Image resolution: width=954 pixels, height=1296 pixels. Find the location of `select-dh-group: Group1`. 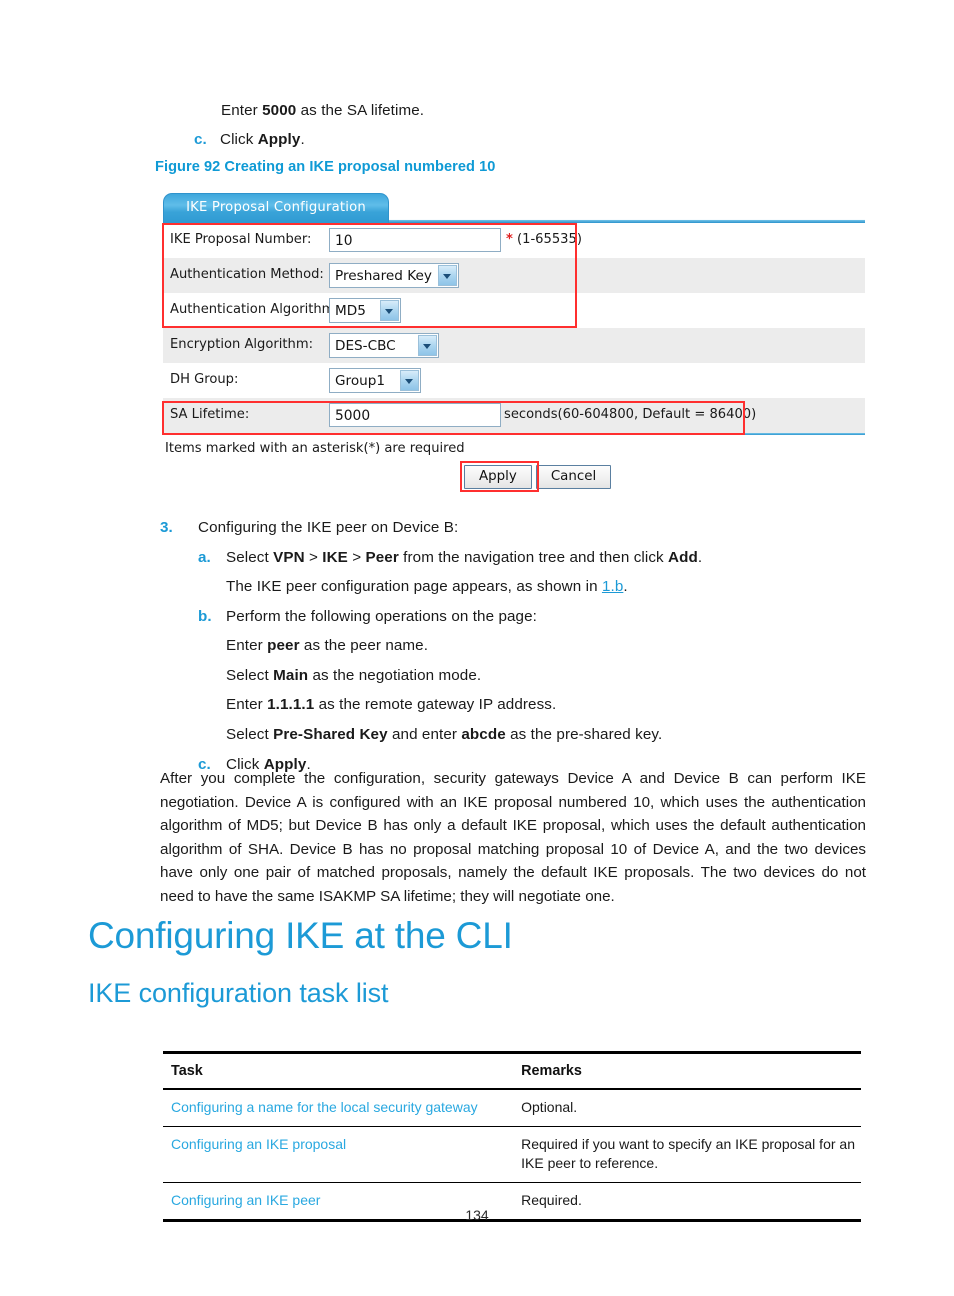

select-dh-group: Group1 is located at coordinates (375, 380).